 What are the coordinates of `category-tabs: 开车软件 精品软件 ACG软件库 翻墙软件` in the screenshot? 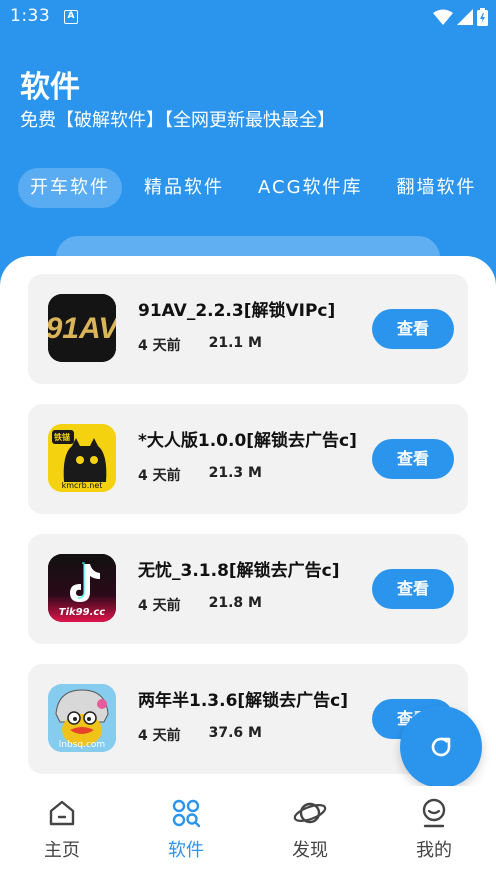 It's located at (257, 188).